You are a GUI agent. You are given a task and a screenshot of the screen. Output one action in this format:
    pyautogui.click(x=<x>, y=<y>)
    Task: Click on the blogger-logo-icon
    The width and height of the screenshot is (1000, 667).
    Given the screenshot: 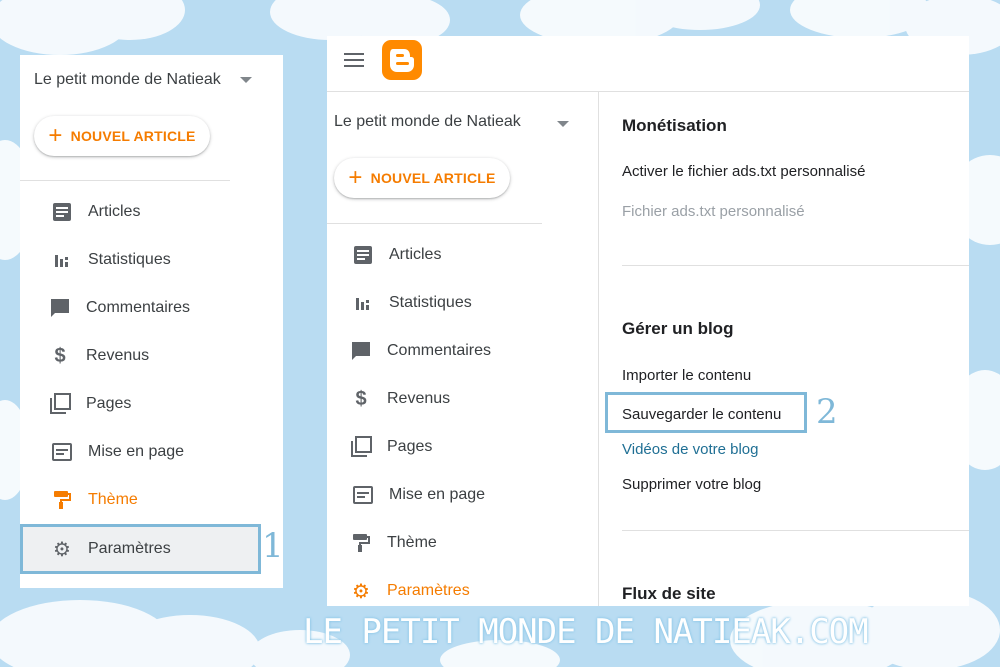 What is the action you would take?
    pyautogui.click(x=402, y=60)
    